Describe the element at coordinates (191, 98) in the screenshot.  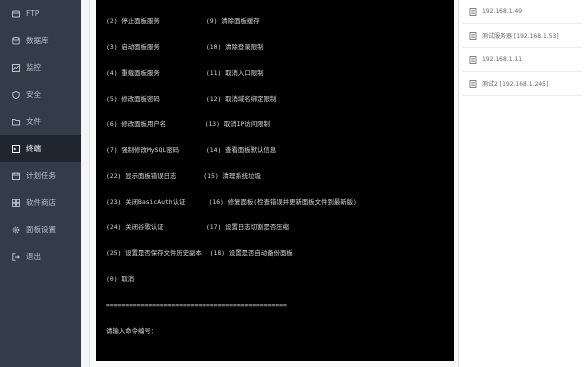
I see `terminal-line: (5) 修改面板密码 (12) 取消域名绑定限制` at that location.